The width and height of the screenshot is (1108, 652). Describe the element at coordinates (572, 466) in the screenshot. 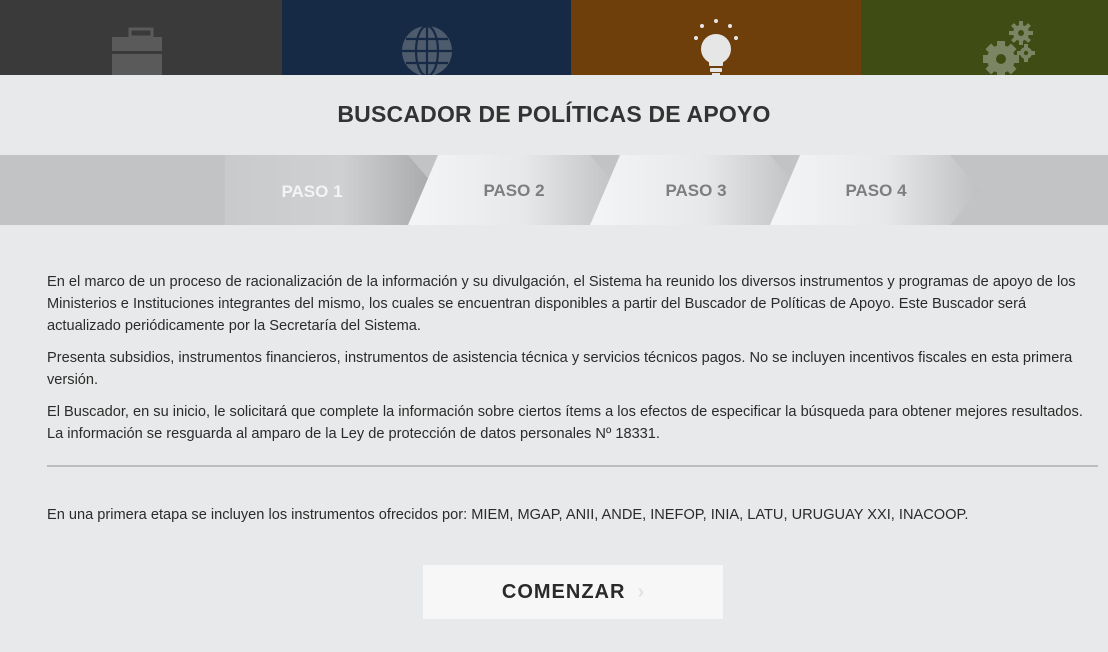

I see `divider` at that location.